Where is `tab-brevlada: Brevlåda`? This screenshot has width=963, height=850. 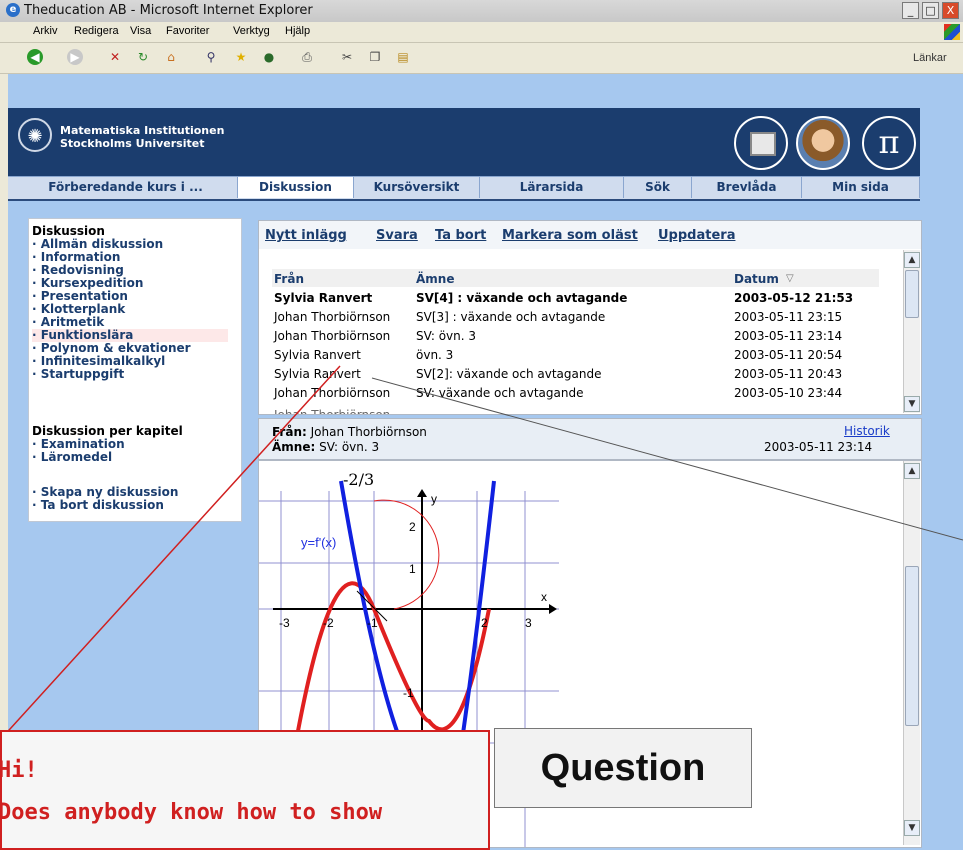 tab-brevlada: Brevlåda is located at coordinates (747, 187).